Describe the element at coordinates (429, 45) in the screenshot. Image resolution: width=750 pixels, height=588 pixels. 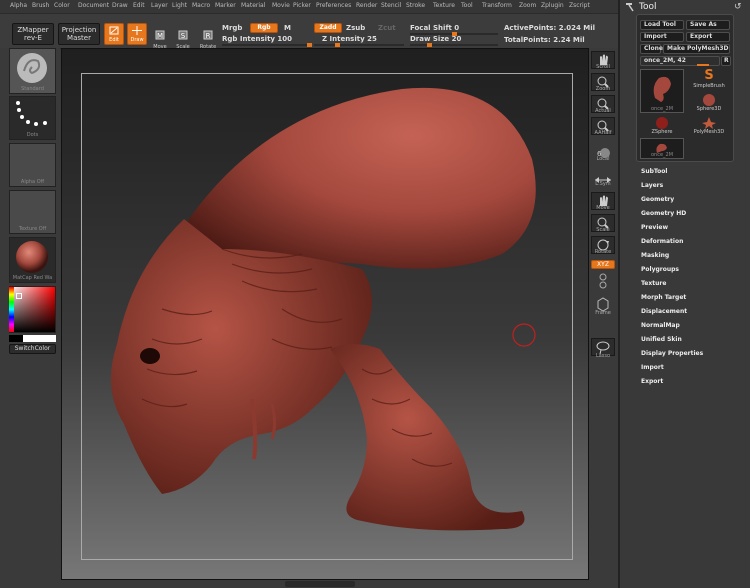
I see `draw-size-handle` at that location.